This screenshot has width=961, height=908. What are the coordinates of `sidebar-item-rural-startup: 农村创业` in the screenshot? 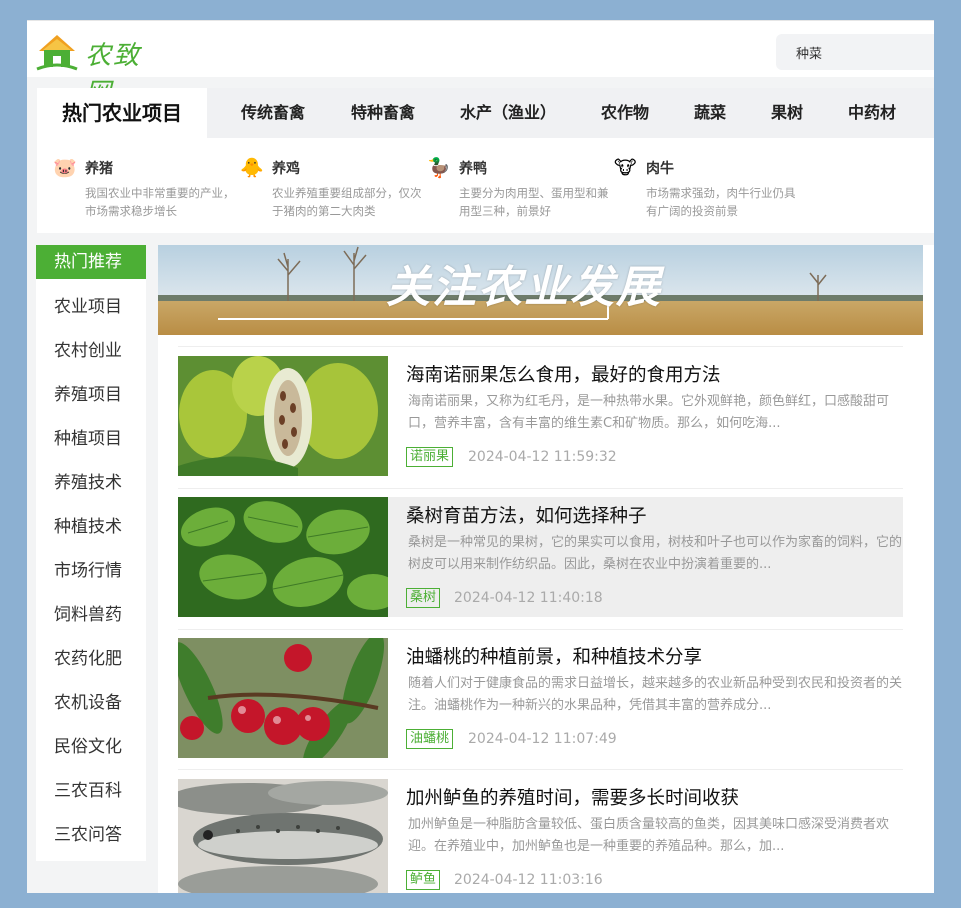 It's located at (91, 351).